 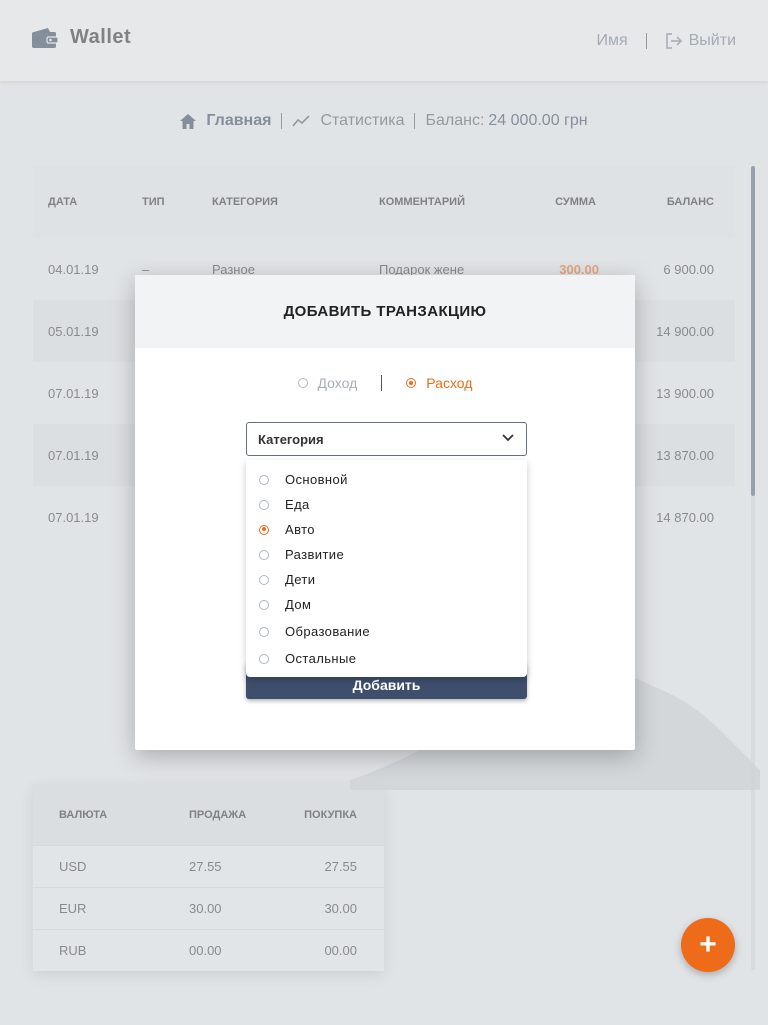 I want to click on category-option: Образование, so click(x=314, y=631).